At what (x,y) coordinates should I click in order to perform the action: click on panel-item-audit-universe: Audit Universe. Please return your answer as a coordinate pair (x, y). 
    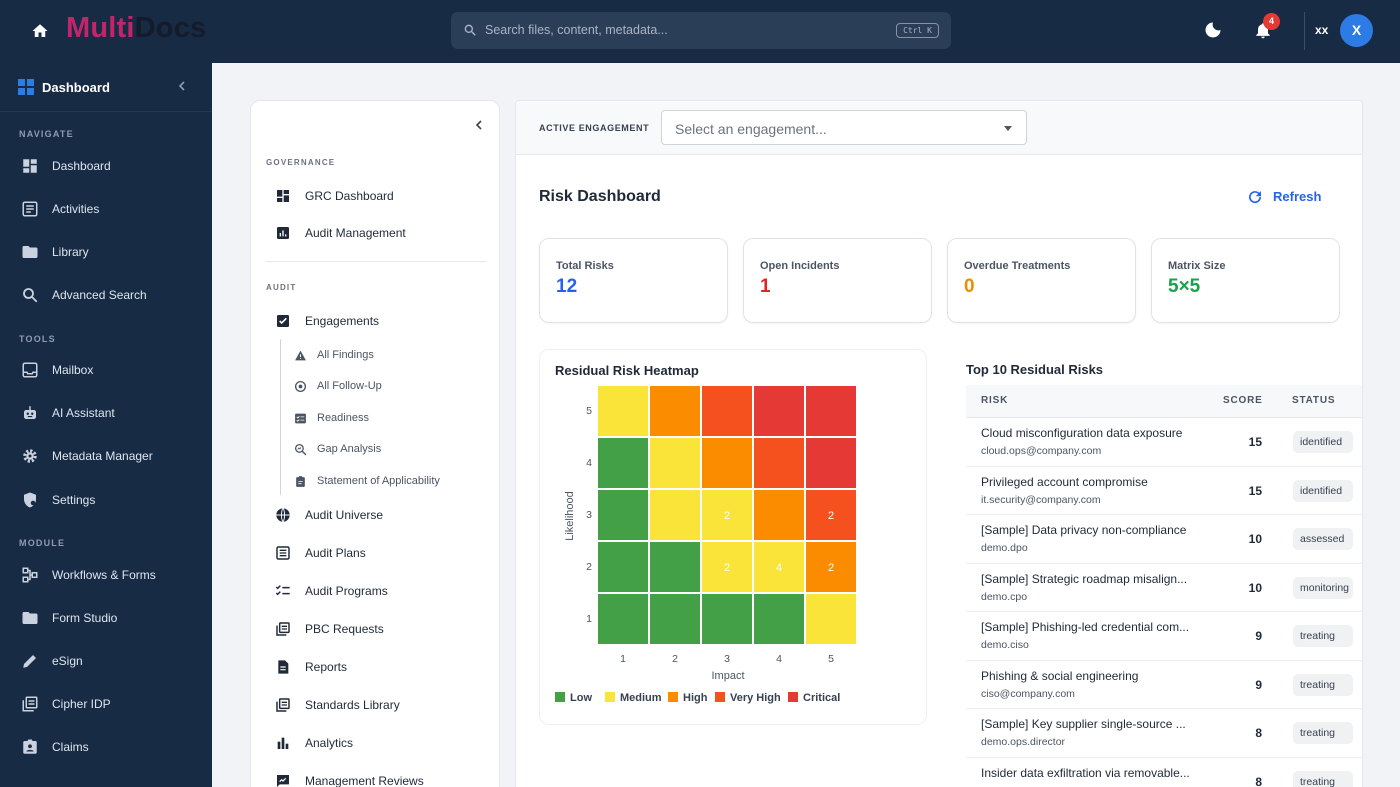
    Looking at the image, I should click on (375, 515).